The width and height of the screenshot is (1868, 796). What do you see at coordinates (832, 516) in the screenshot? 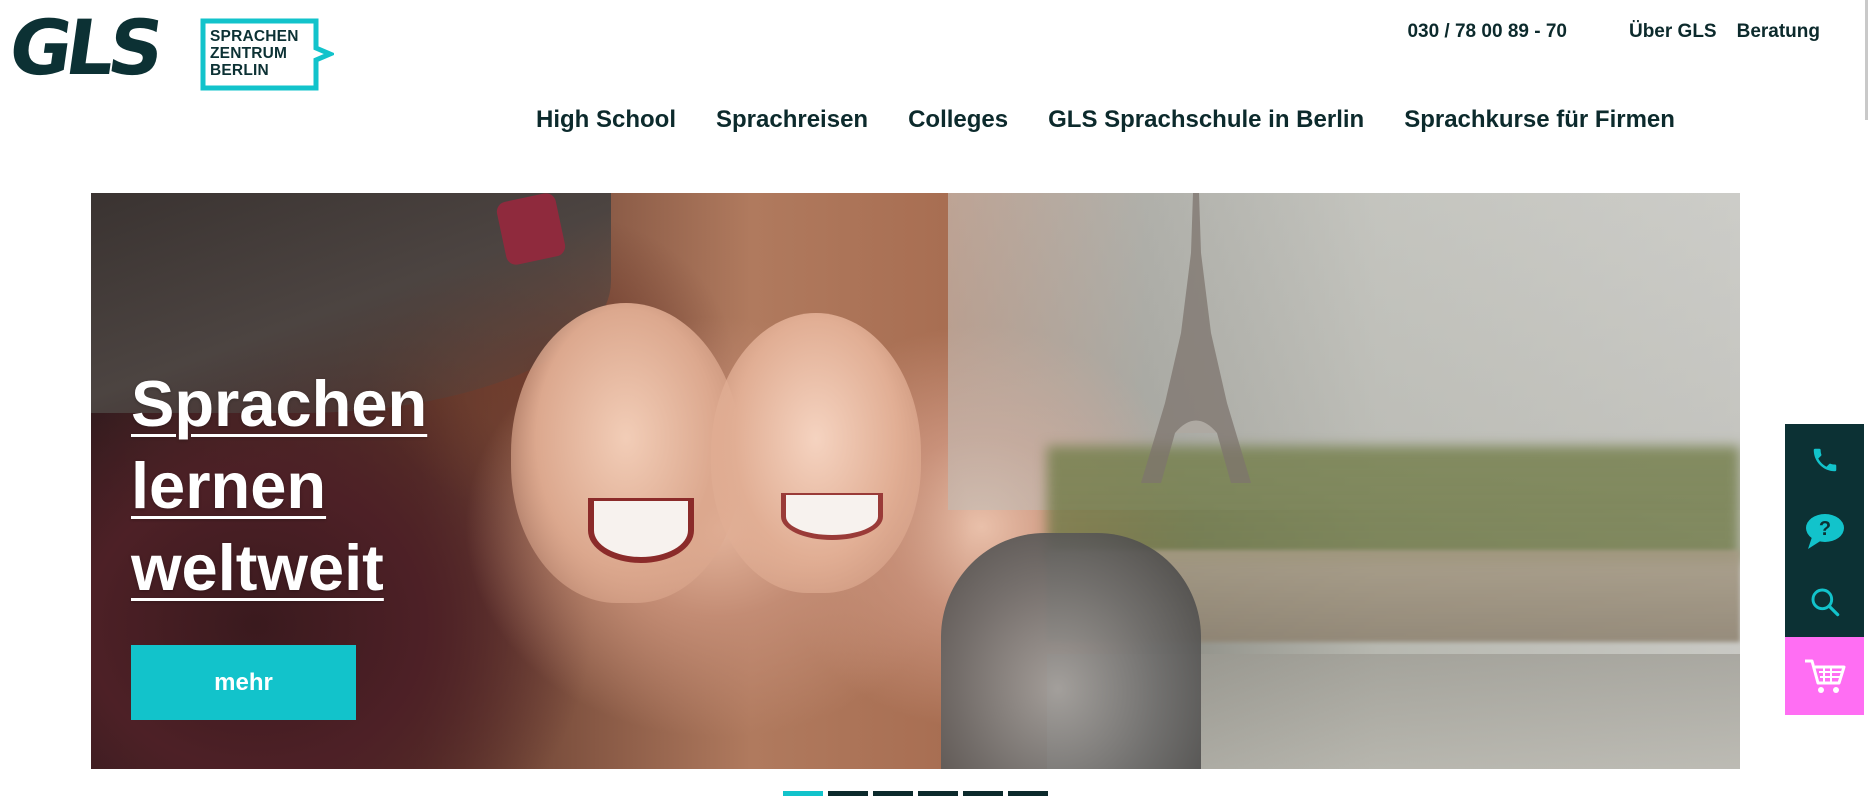
I see `hero-photo-smile-right` at bounding box center [832, 516].